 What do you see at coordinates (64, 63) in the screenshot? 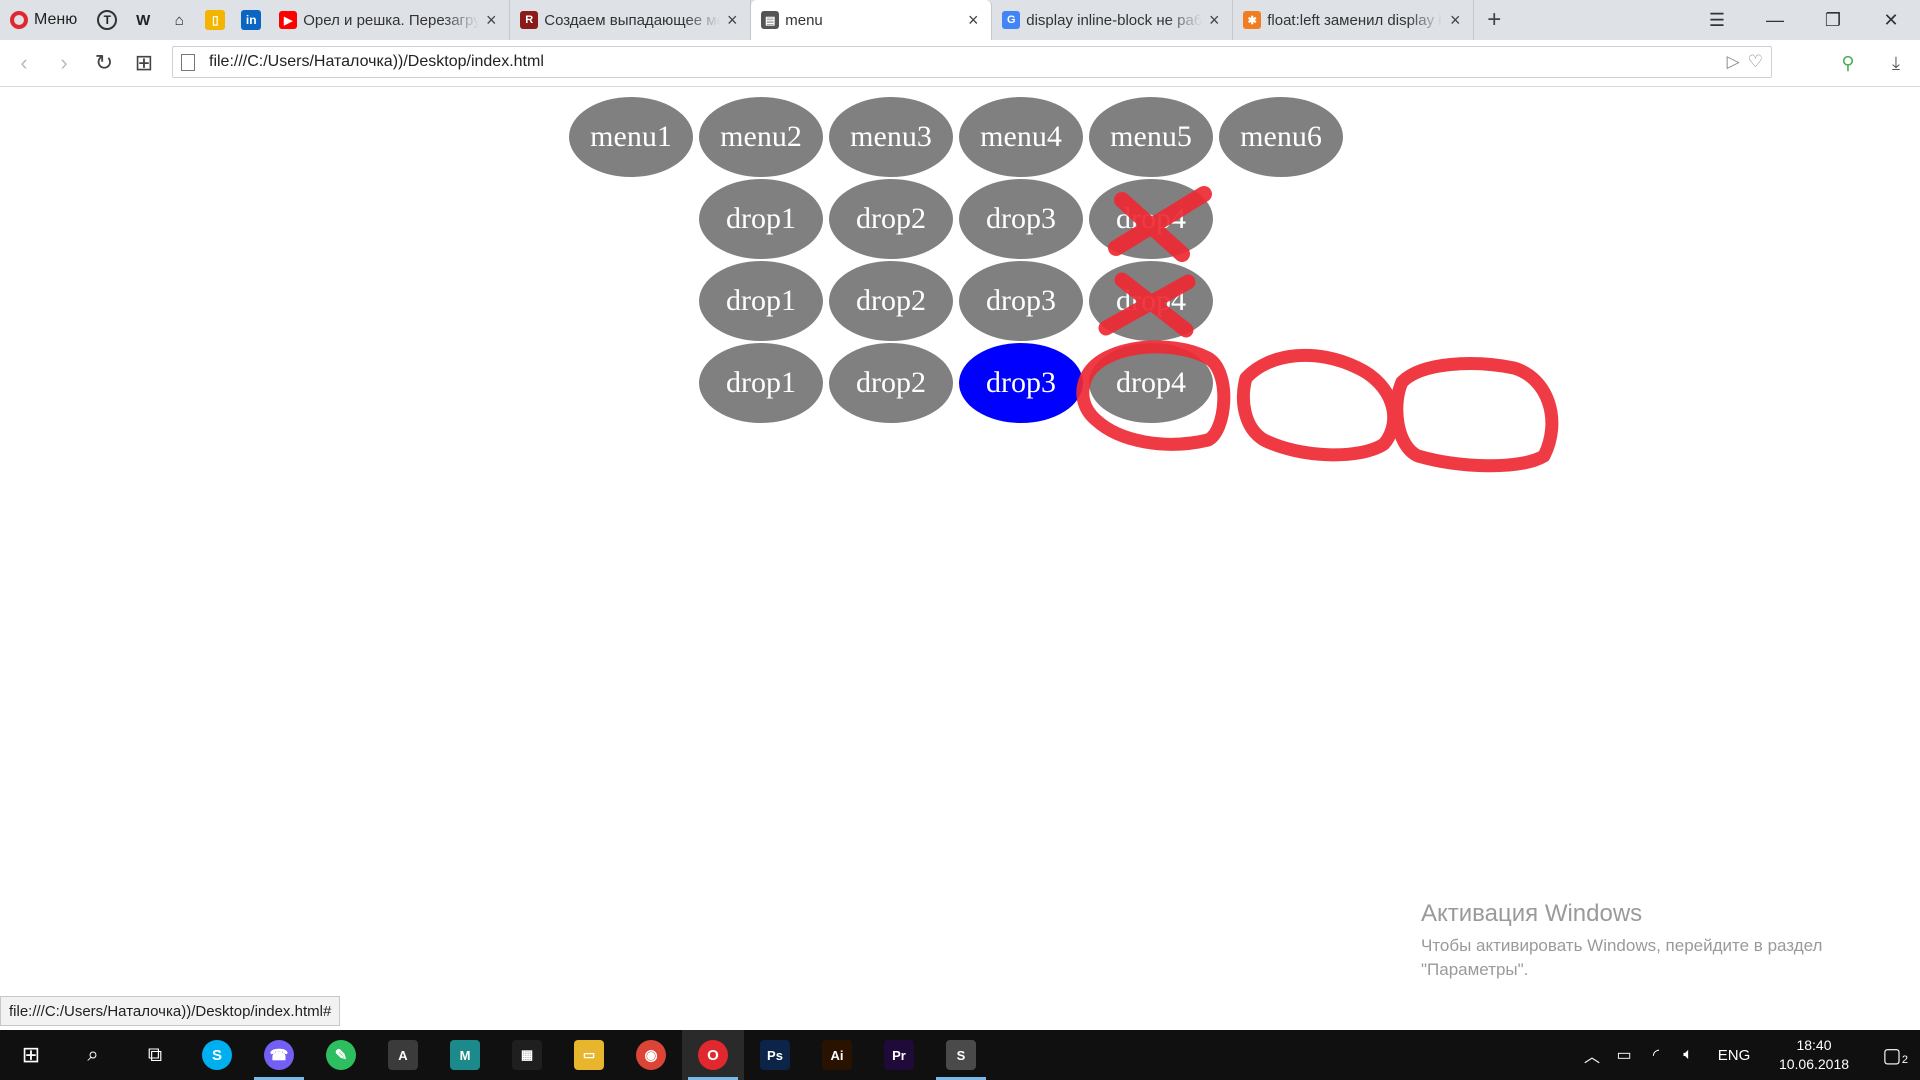
I see `forward-button: ›` at bounding box center [64, 63].